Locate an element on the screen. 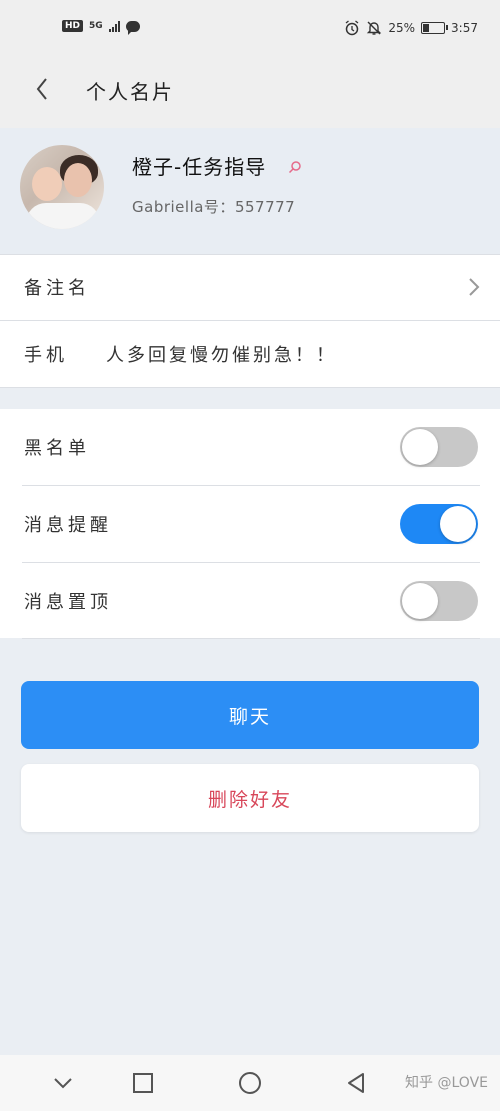 The width and height of the screenshot is (500, 1111). chat-button: 聊天 is located at coordinates (250, 715).